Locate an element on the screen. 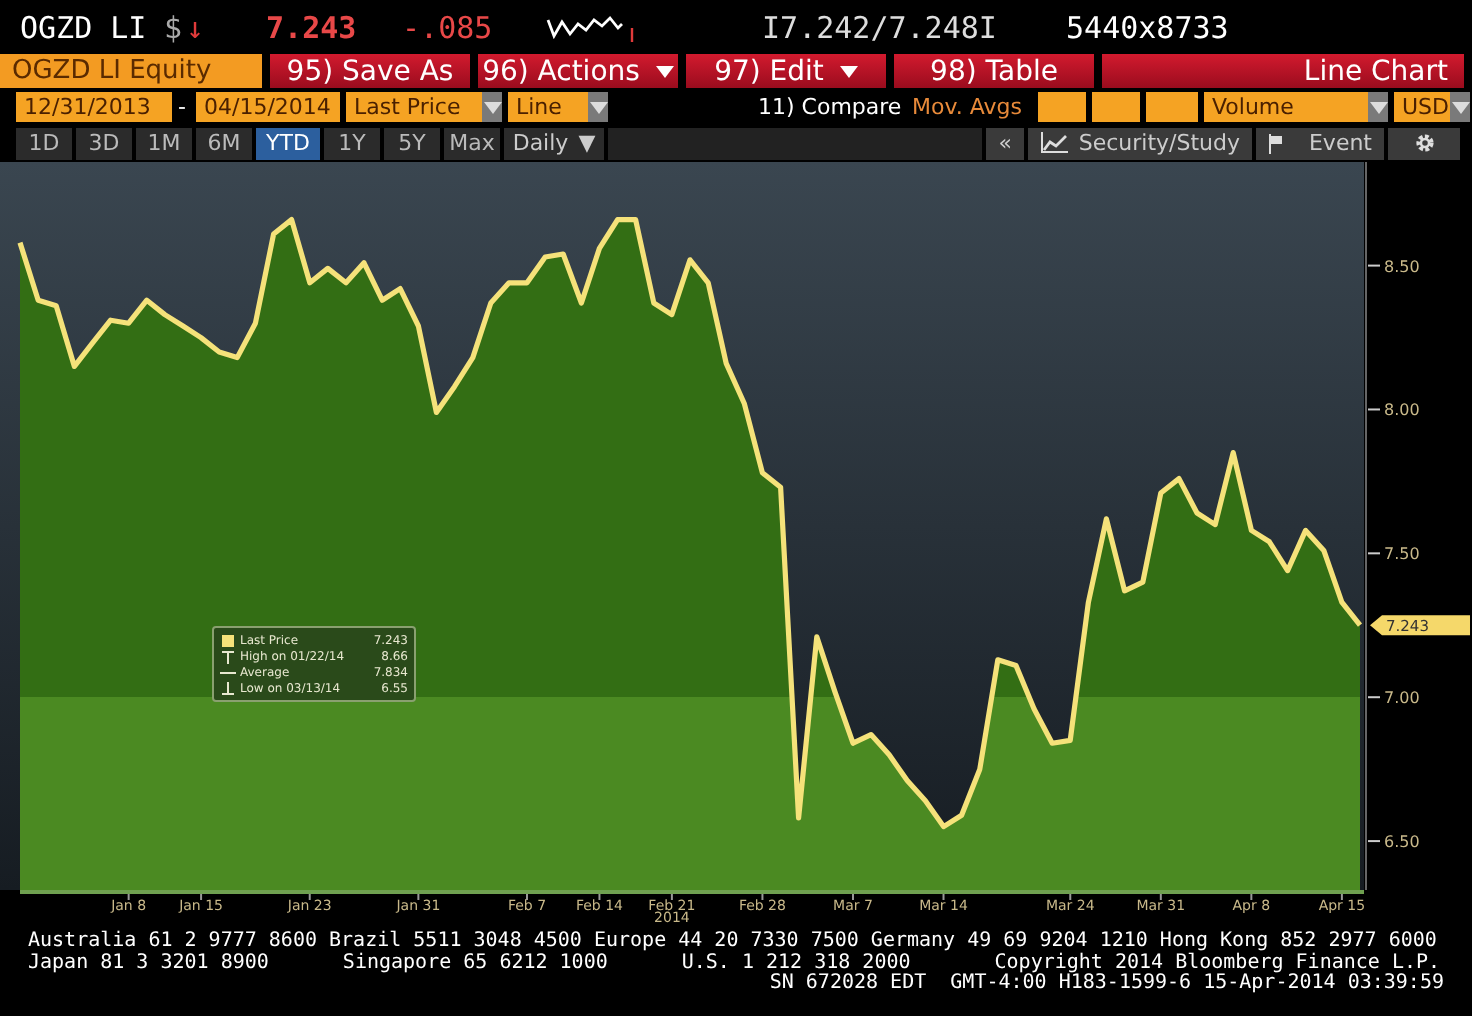 This screenshot has height=1016, width=1472. last-marker-icon is located at coordinates (228, 640).